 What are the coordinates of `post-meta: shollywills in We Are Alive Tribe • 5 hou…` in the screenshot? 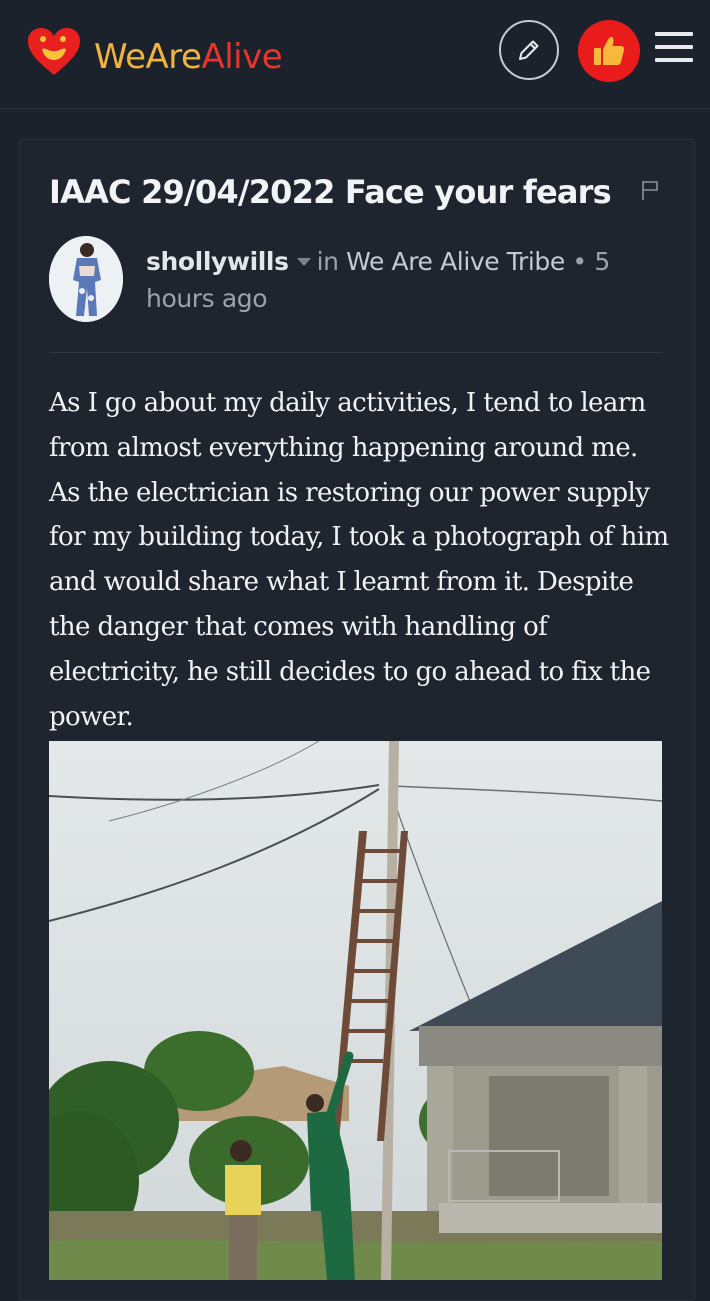 It's located at (396, 280).